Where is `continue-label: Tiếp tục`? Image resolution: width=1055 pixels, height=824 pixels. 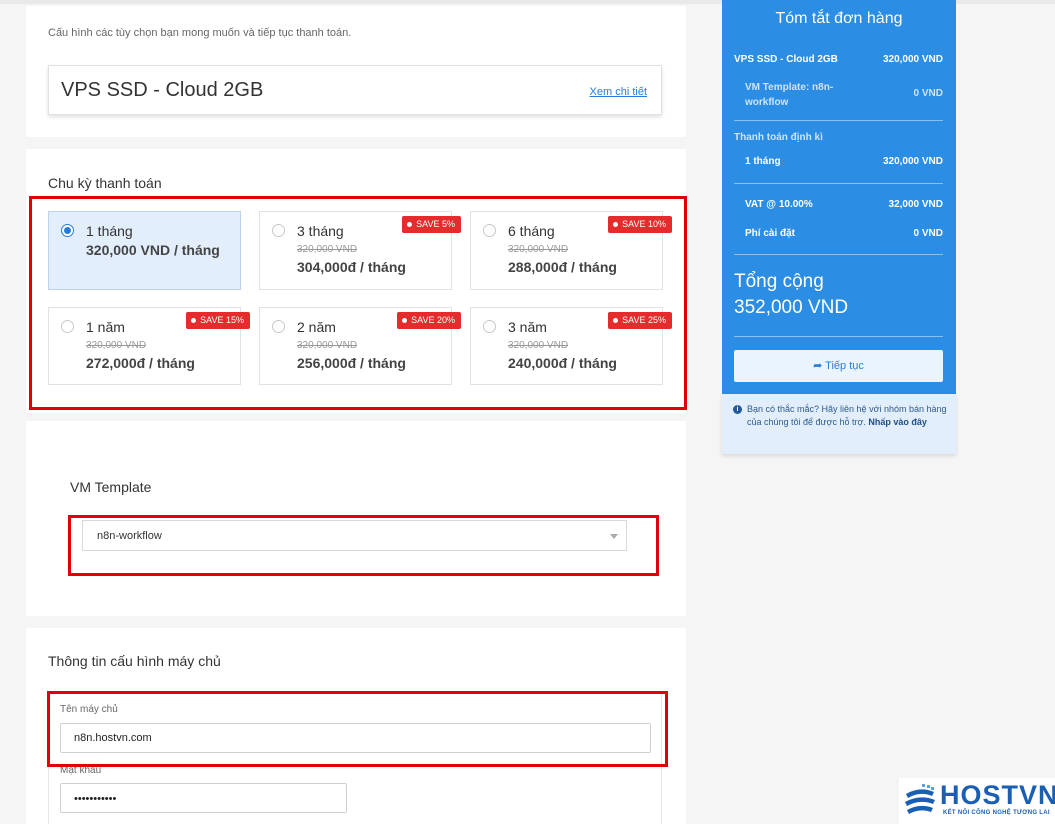 continue-label: Tiếp tục is located at coordinates (844, 366).